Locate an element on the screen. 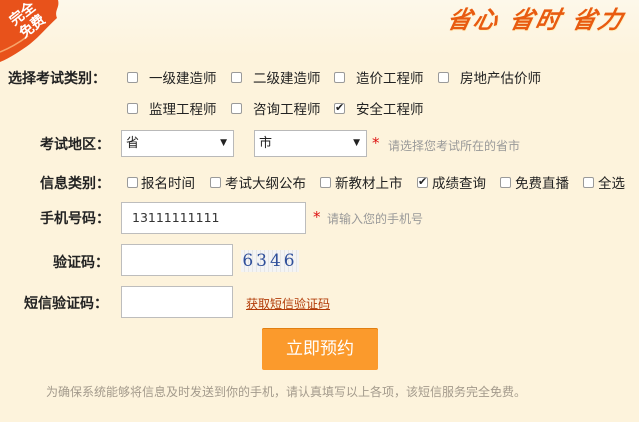 This screenshot has width=639, height=422. free-badge: 完全 免费 is located at coordinates (32, 31).